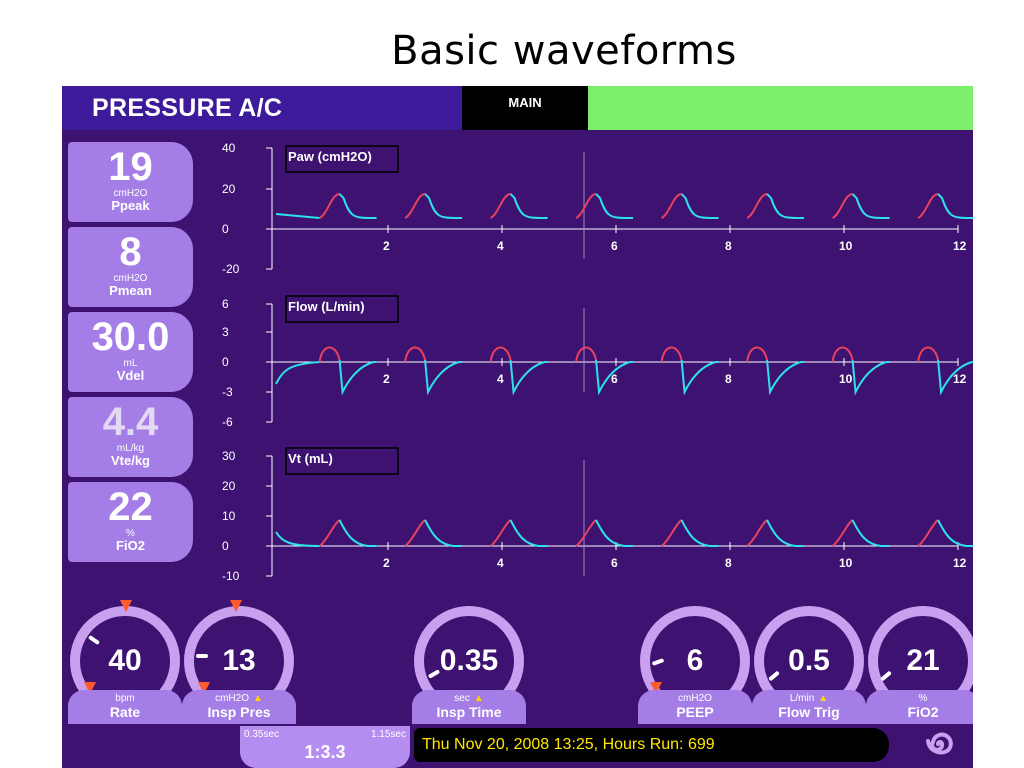  I want to click on setting-unit-text: L/min, so click(802, 698).